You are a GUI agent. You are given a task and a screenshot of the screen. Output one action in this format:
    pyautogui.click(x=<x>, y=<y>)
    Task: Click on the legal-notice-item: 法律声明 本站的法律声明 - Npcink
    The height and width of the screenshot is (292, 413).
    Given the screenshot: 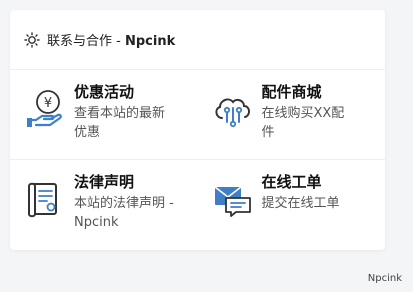 What is the action you would take?
    pyautogui.click(x=104, y=205)
    